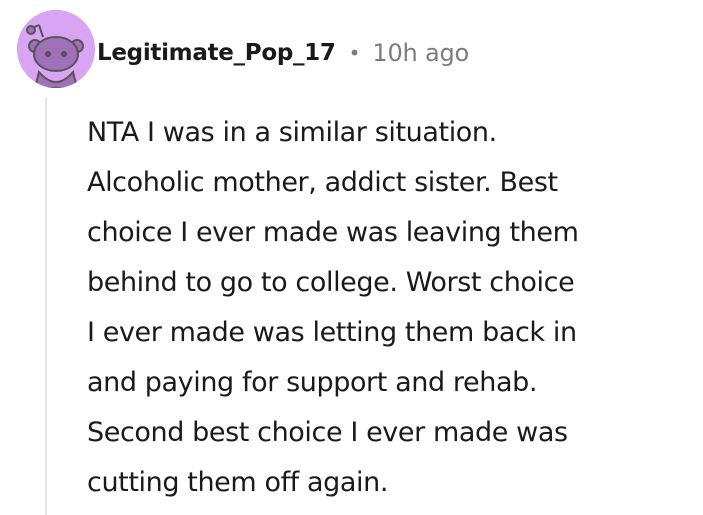 This screenshot has height=515, width=703. What do you see at coordinates (332, 332) in the screenshot?
I see `comment-body-line: I ever made was letting them back in` at bounding box center [332, 332].